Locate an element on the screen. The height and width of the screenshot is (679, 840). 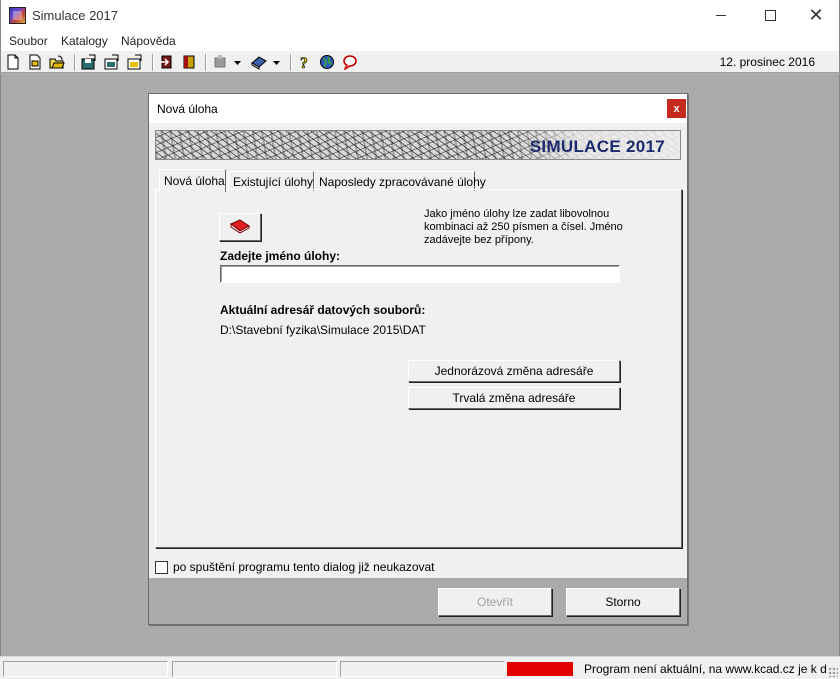
button-label: Jednorázová změna adresáře is located at coordinates (514, 371).